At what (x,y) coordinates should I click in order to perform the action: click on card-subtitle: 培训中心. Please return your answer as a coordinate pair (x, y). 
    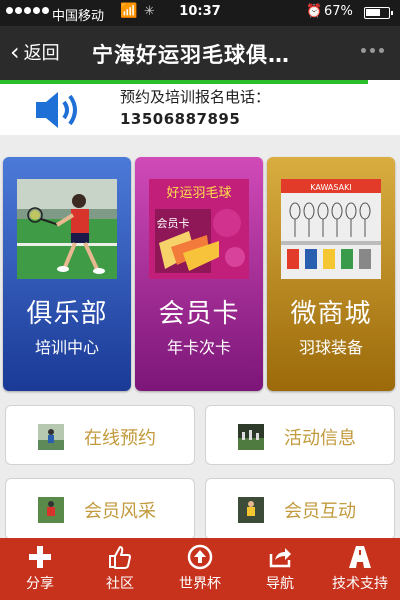
    Looking at the image, I should click on (66, 347).